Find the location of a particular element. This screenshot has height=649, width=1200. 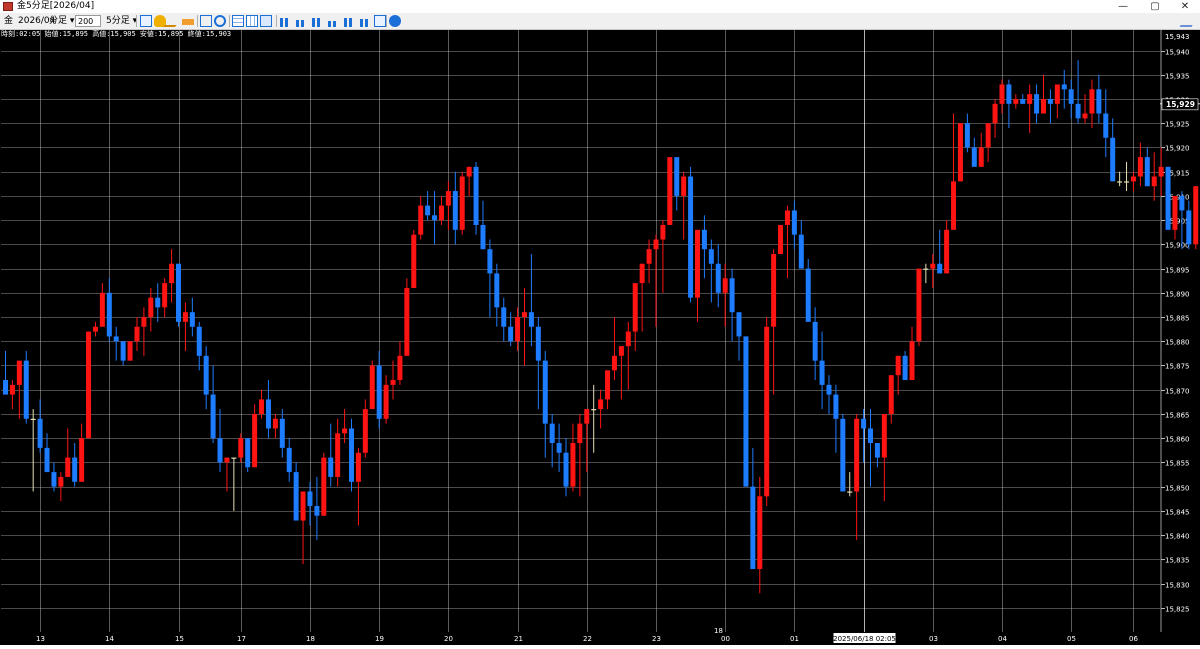

interval-select: 5分足 ▾ is located at coordinates (121, 21).